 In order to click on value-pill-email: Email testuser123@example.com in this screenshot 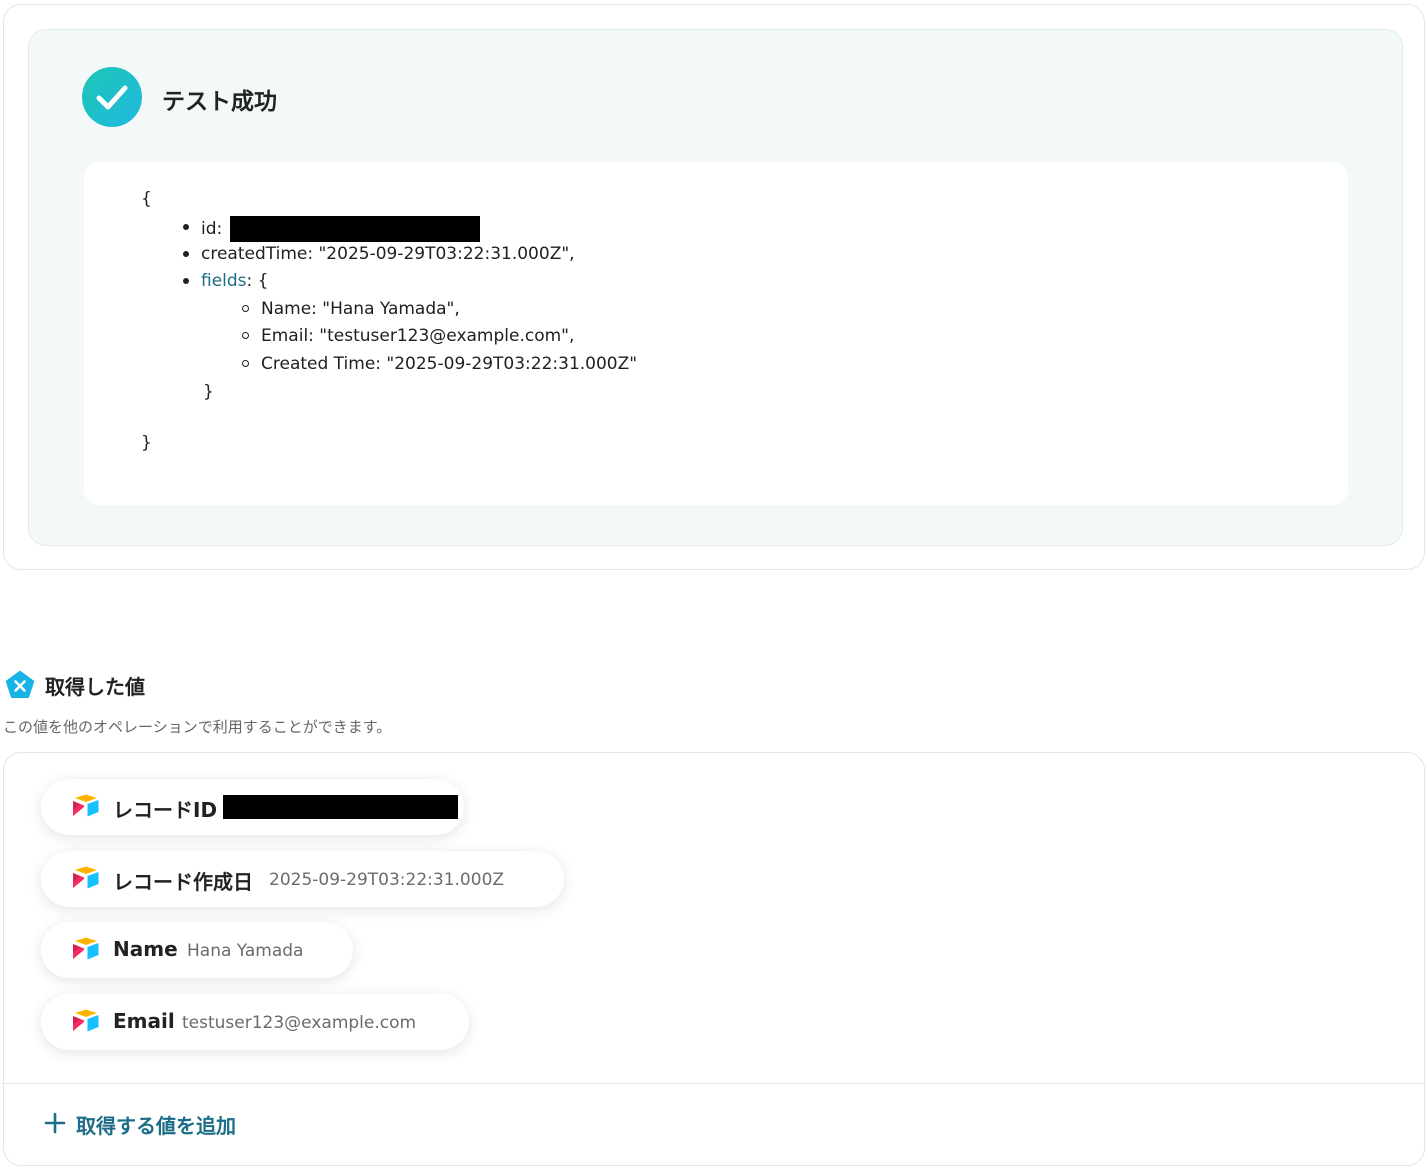, I will do `click(255, 1022)`.